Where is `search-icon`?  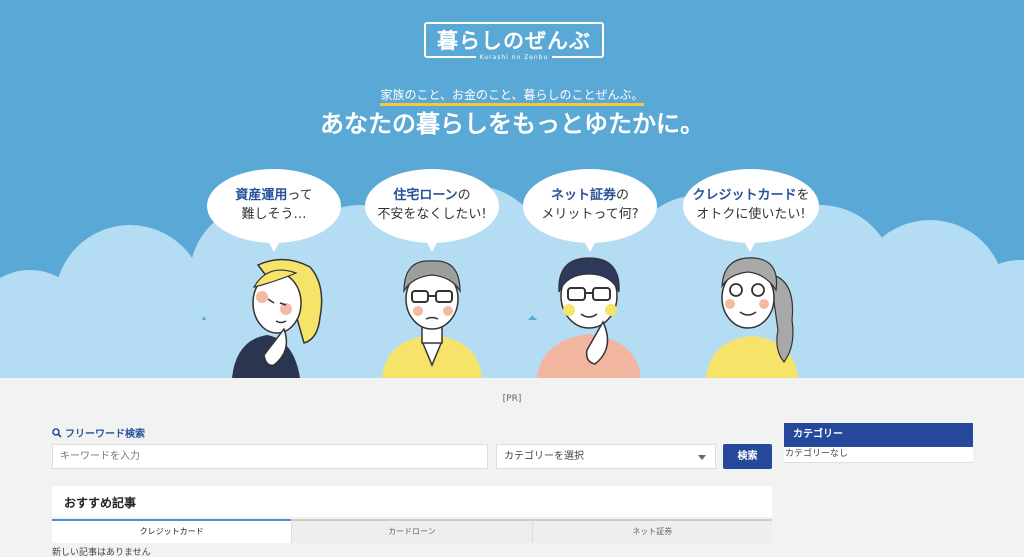
search-icon is located at coordinates (57, 432).